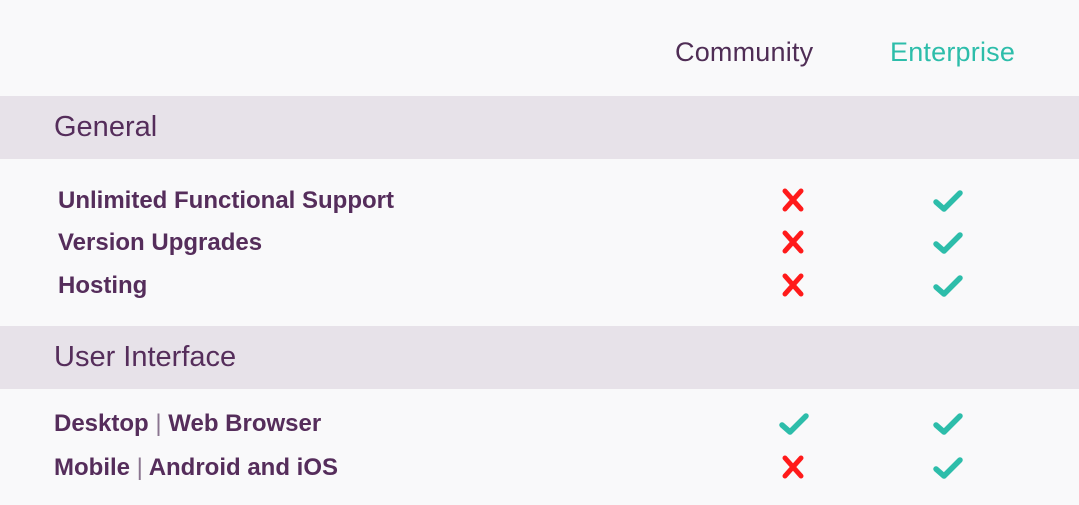  Describe the element at coordinates (101, 423) in the screenshot. I see `feature-label-main: Desktop` at that location.